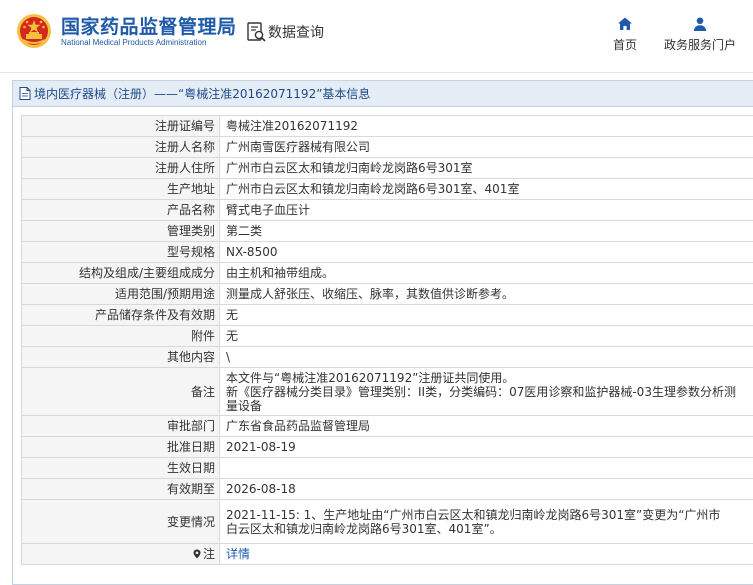  Describe the element at coordinates (486, 147) in the screenshot. I see `row-value: 广州南雪医疗器械有限公司` at that location.